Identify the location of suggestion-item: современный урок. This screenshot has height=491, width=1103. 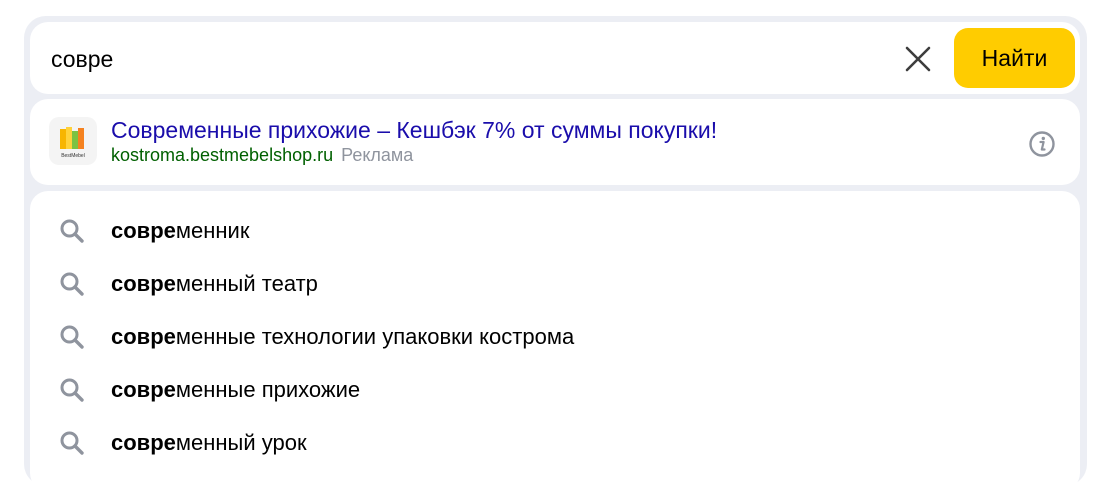
(555, 442).